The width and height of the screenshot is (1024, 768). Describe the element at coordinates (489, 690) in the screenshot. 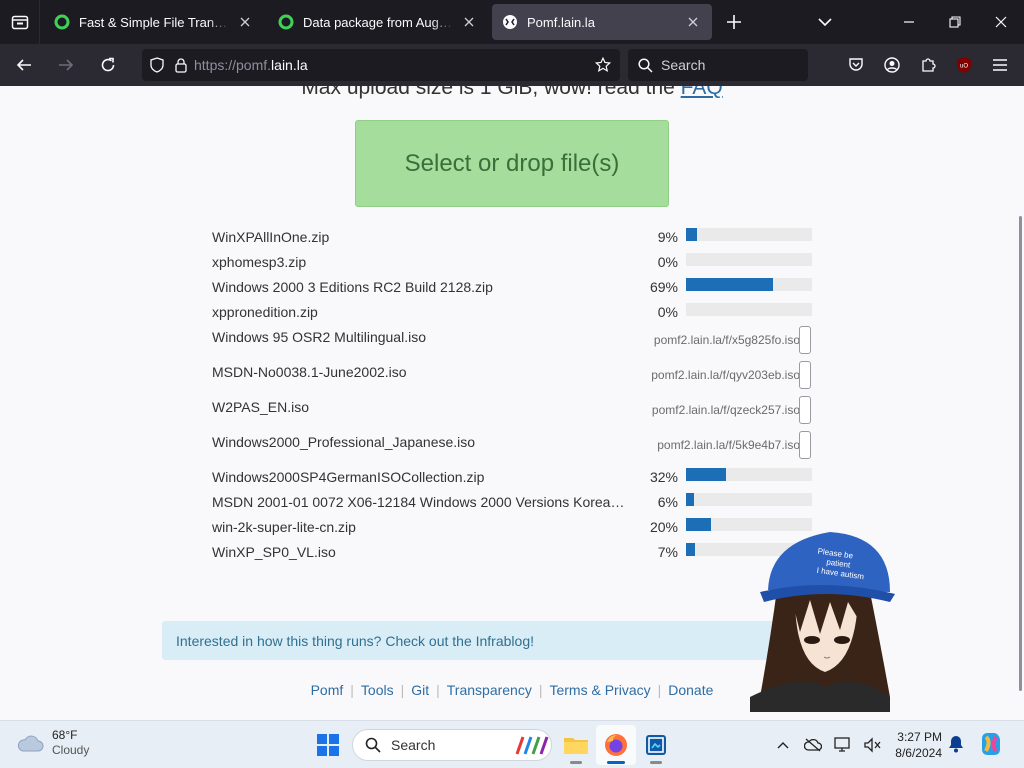

I see `footer-link-transparency: Transparency` at that location.